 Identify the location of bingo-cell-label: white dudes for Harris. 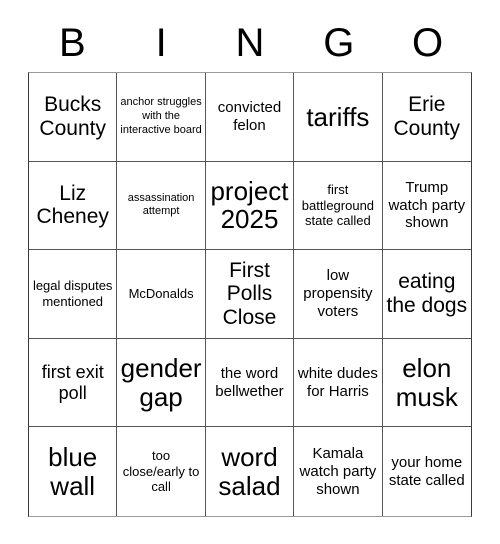
(337, 382).